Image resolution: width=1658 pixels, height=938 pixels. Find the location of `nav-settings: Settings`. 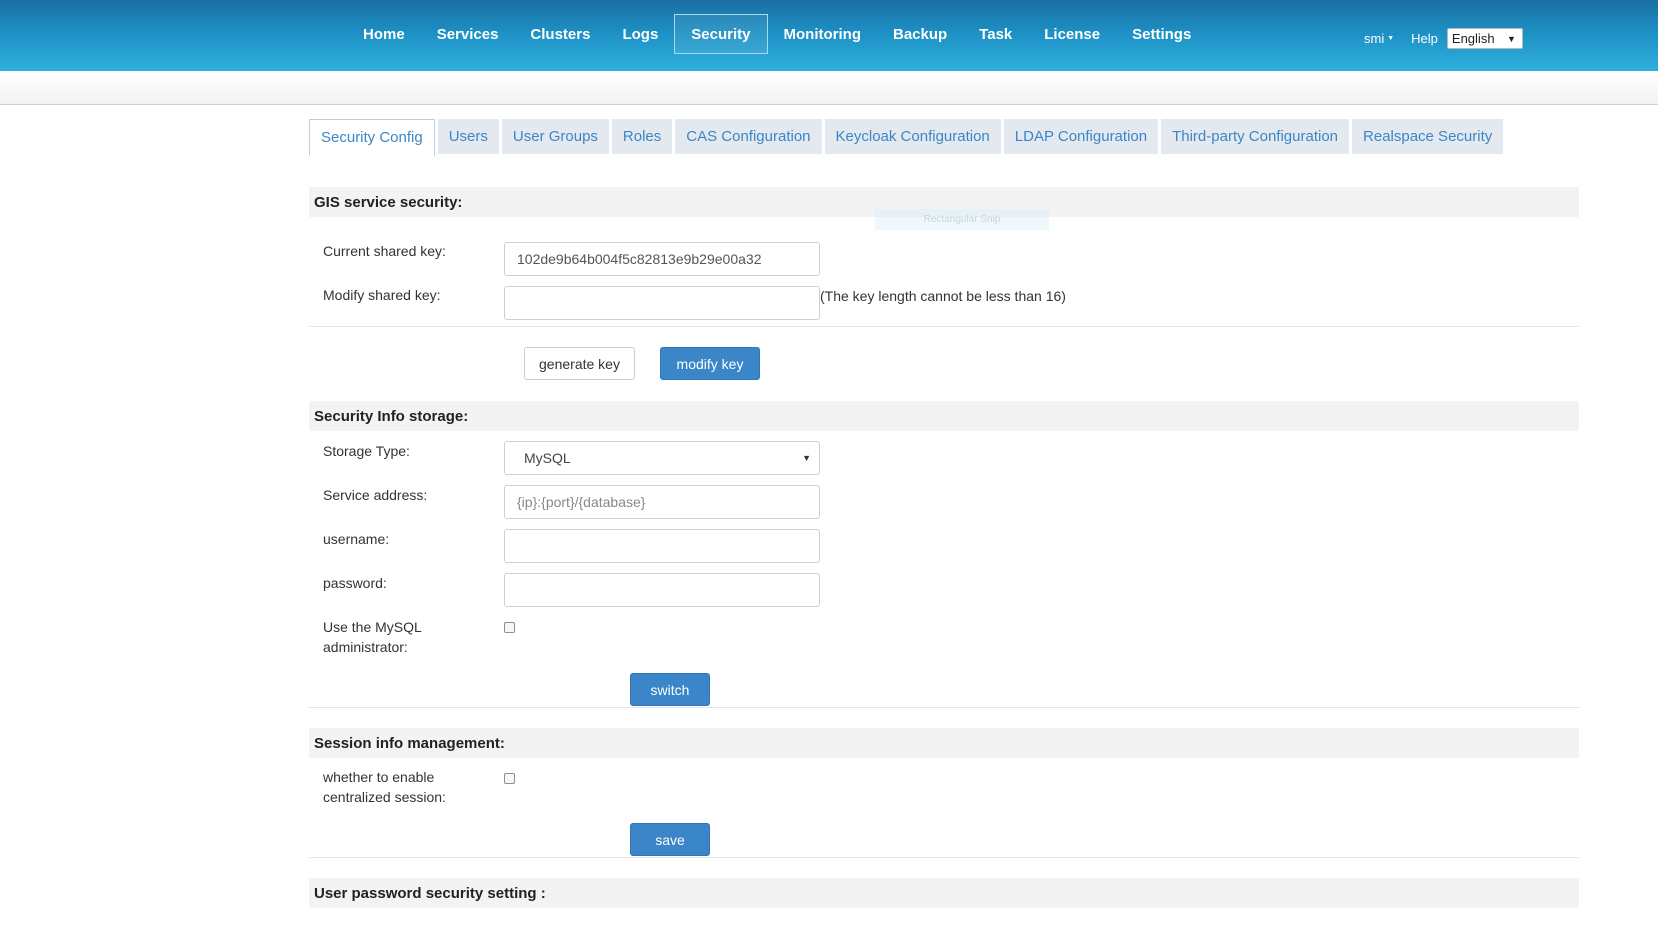

nav-settings: Settings is located at coordinates (1161, 34).